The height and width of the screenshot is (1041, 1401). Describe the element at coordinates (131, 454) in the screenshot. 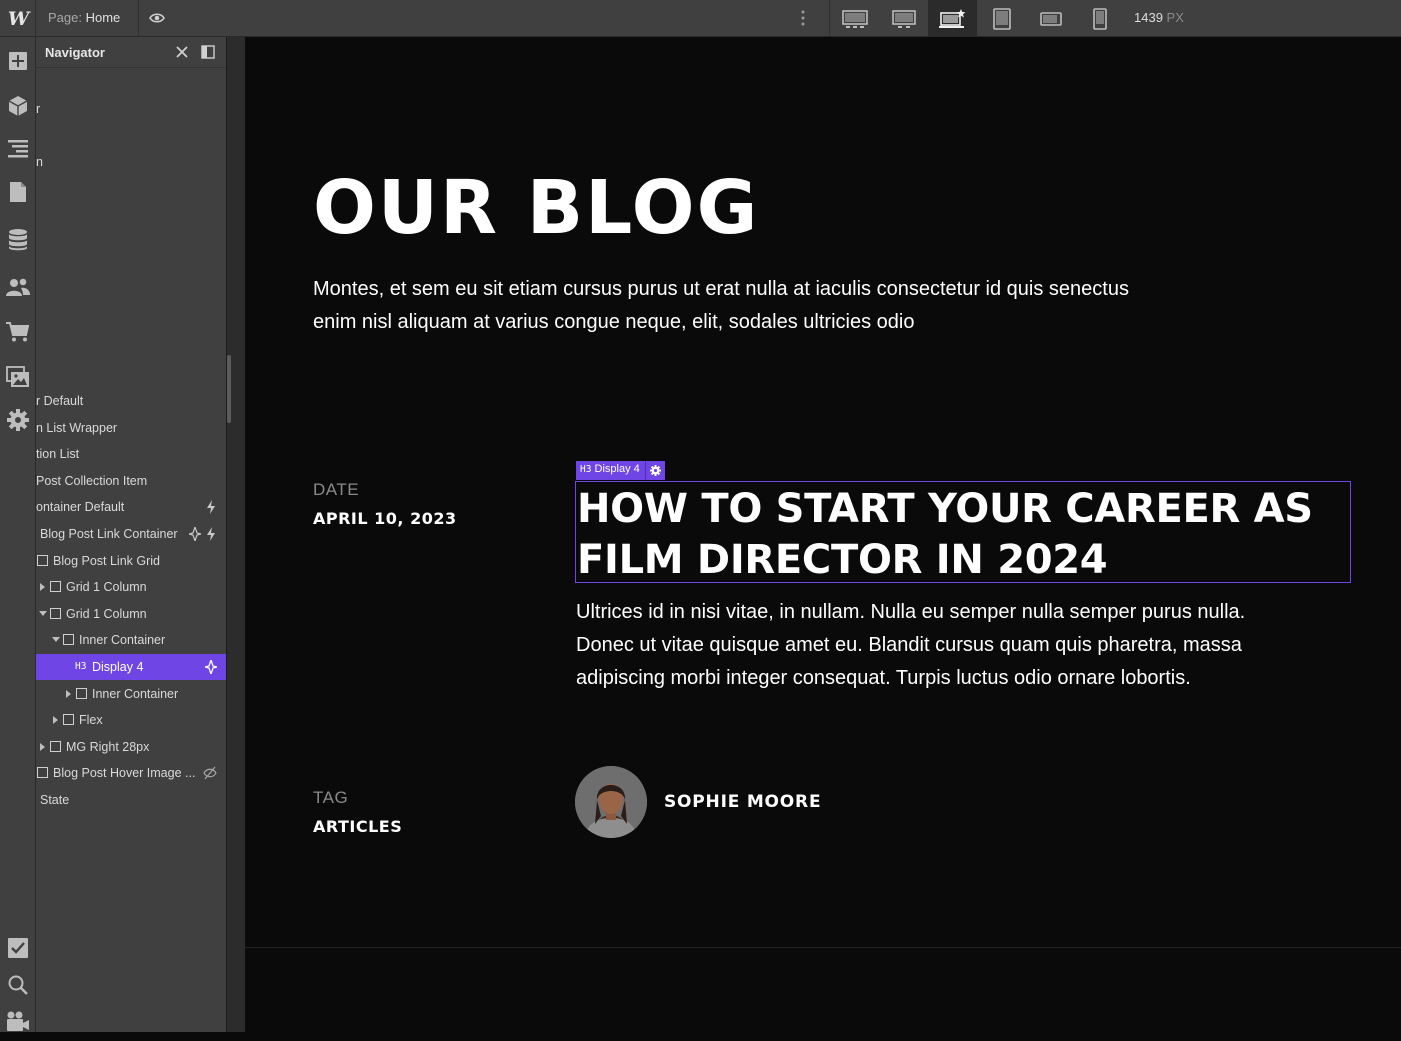

I see `tree-item: tion List` at that location.